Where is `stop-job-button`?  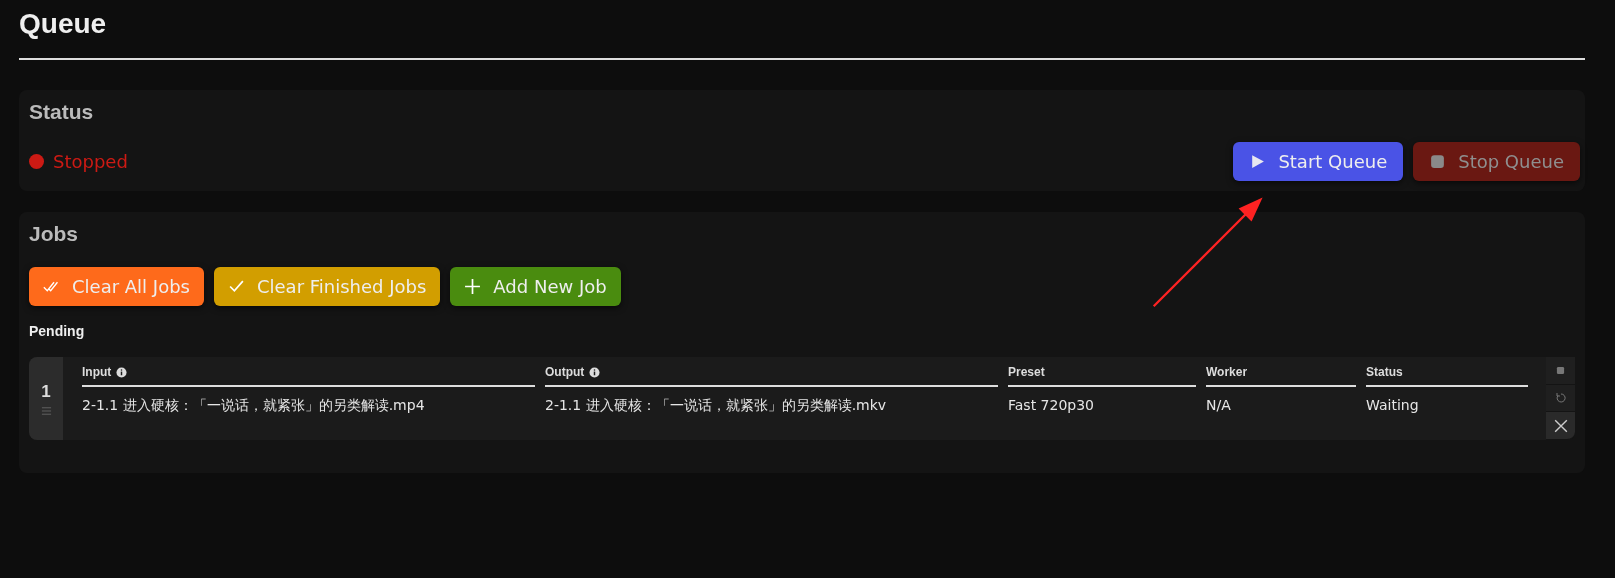 stop-job-button is located at coordinates (1560, 371).